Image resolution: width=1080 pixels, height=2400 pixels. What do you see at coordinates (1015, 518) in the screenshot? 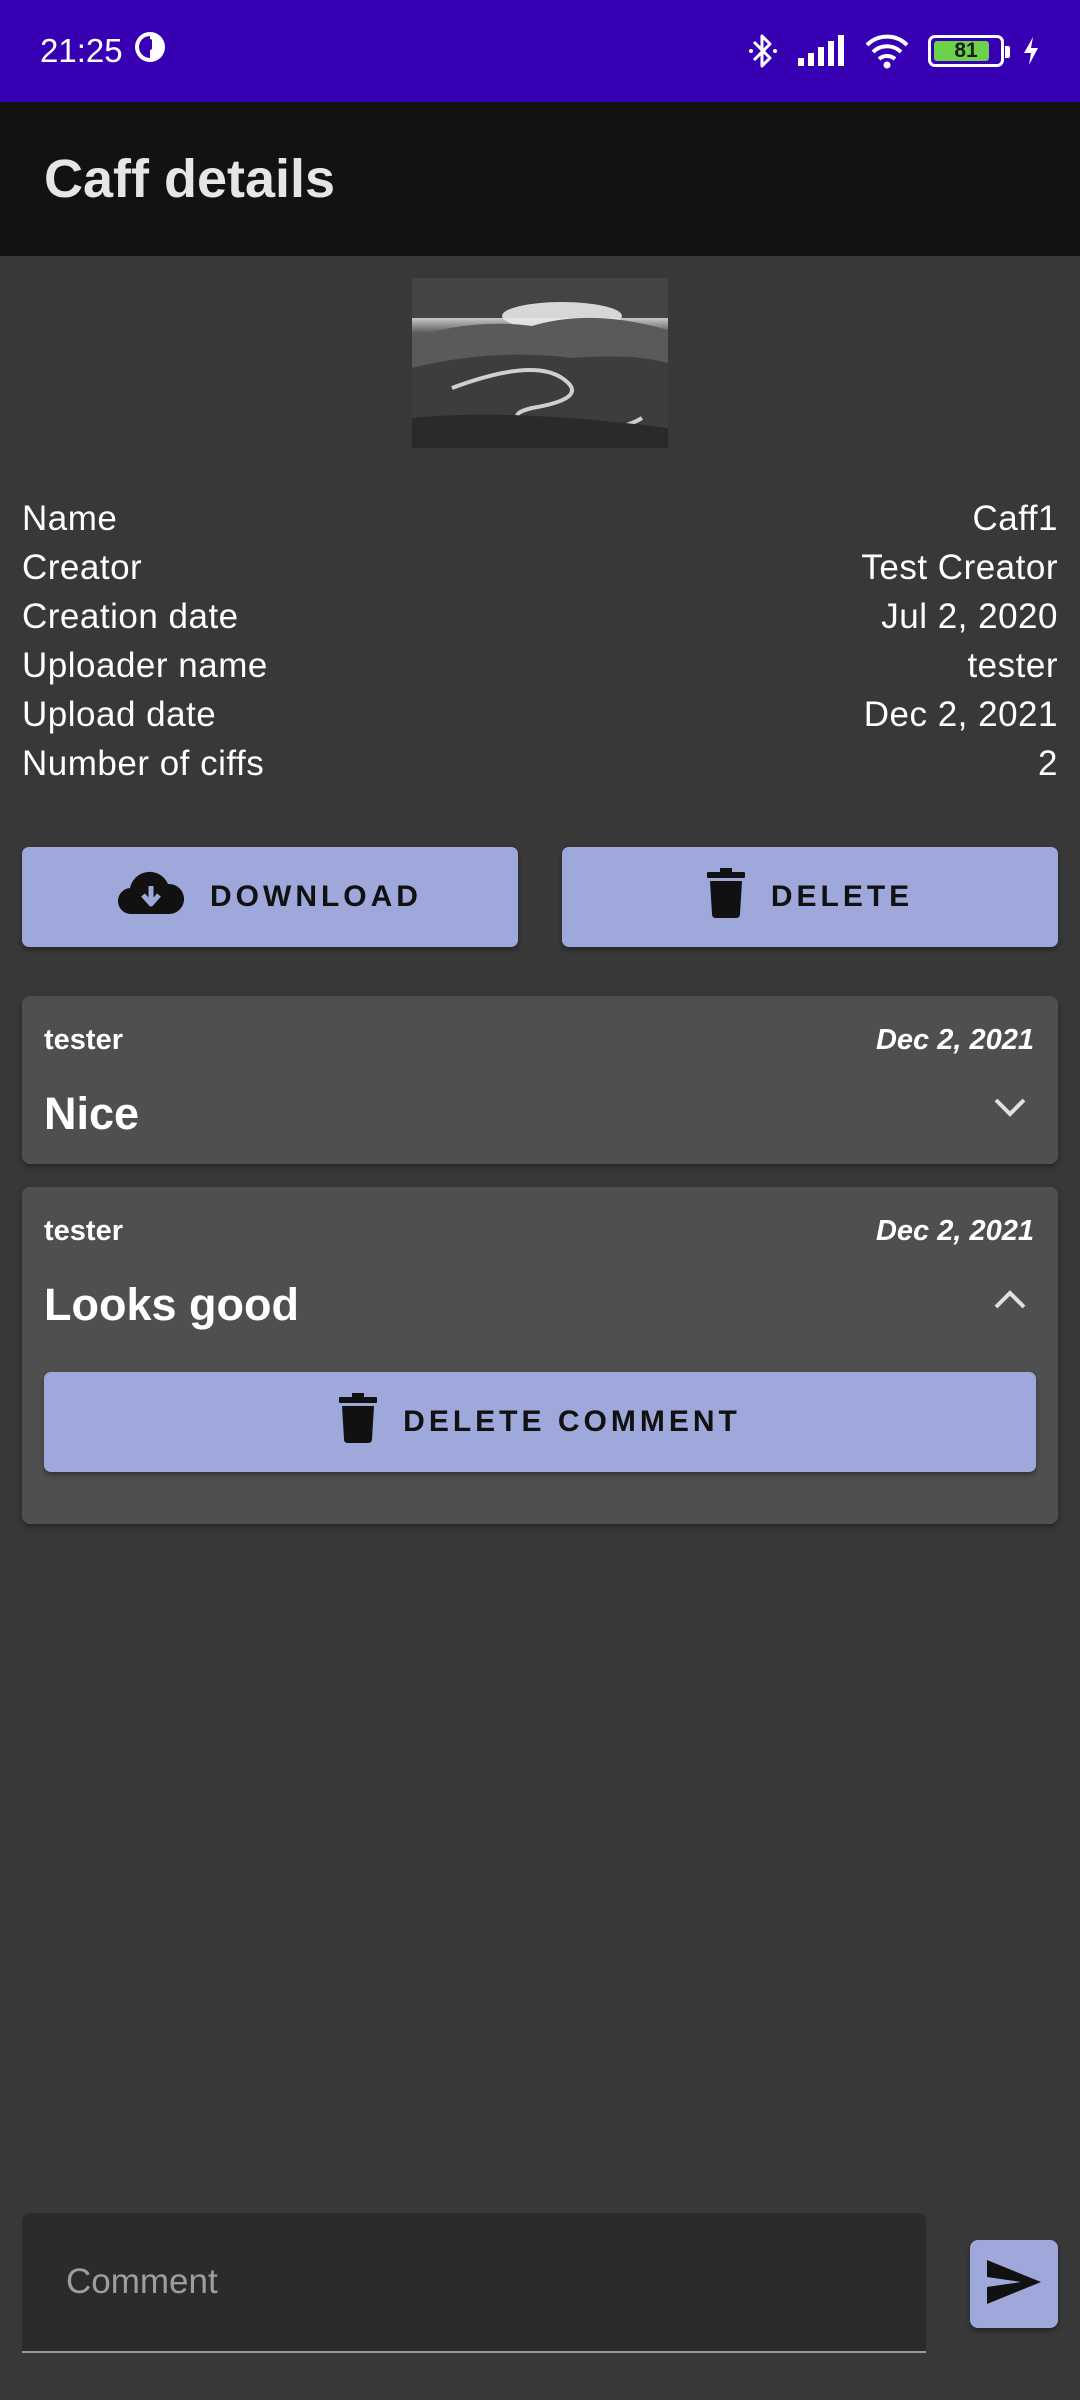
I see `detail-value: Caff1` at bounding box center [1015, 518].